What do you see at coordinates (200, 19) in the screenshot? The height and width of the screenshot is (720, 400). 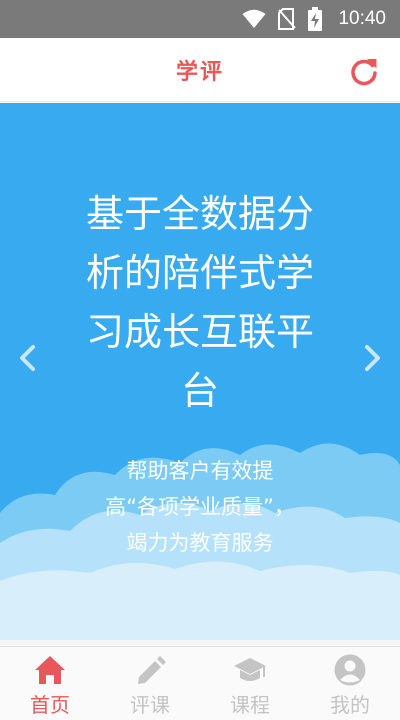 I see `status-bar: 10:40` at bounding box center [200, 19].